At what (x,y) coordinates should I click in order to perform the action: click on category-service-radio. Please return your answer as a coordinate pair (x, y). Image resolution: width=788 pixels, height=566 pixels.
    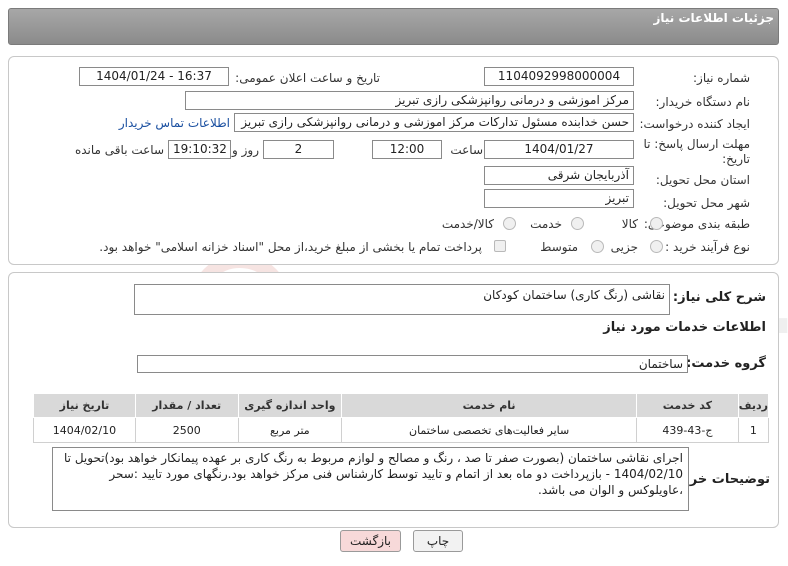
    Looking at the image, I should click on (577, 223).